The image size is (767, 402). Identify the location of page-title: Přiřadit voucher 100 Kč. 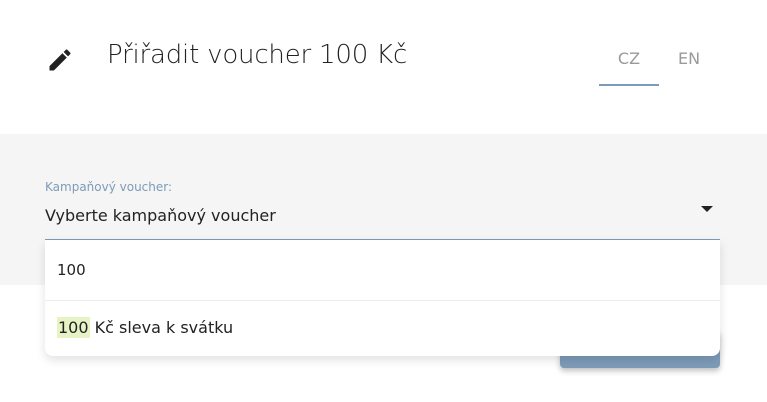
(257, 55).